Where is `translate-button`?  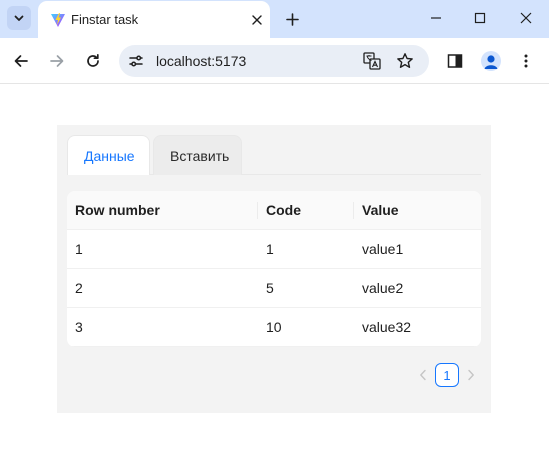 translate-button is located at coordinates (372, 61).